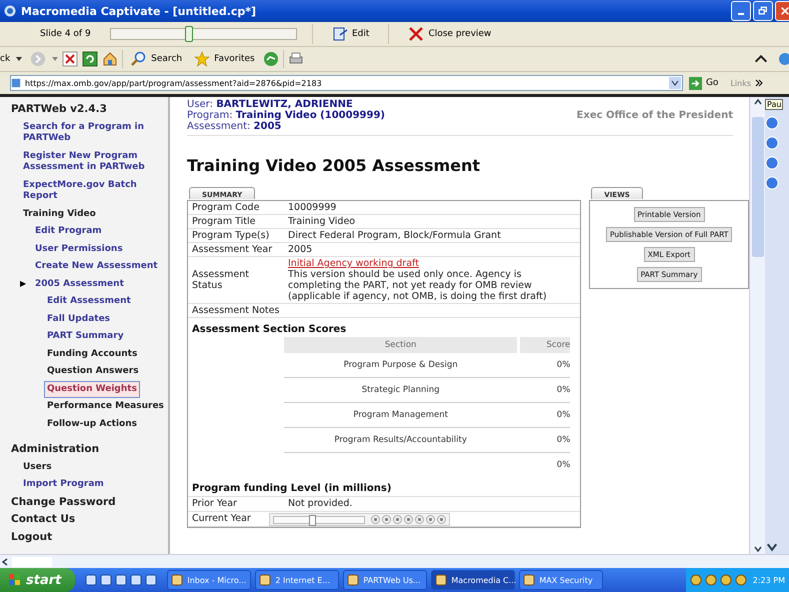 The image size is (789, 592). I want to click on current-item-marker: ▶, so click(24, 283).